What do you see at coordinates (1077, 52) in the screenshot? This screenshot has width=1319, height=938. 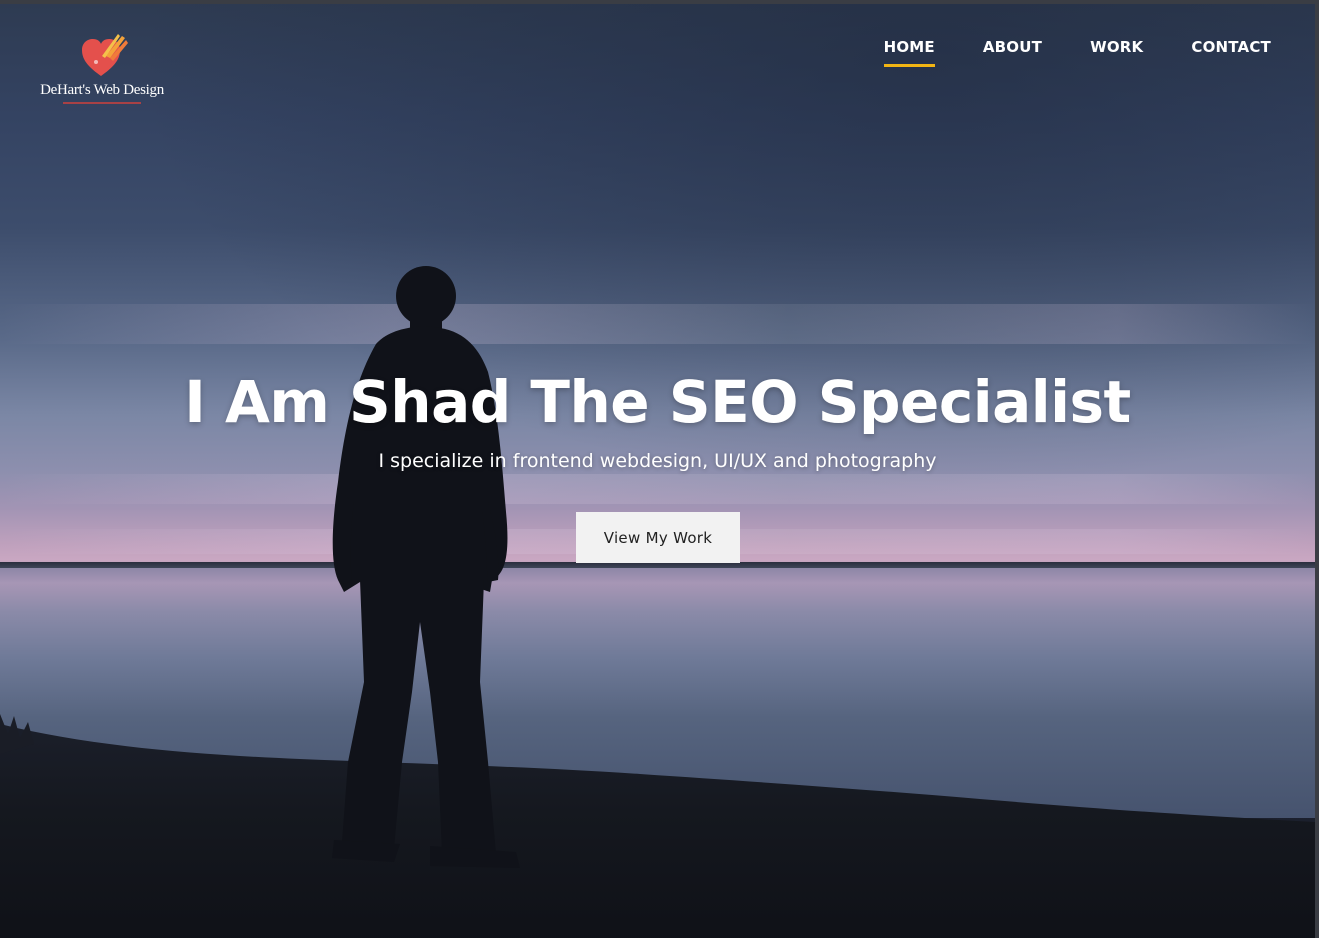 I see `main-nav: HOME ABOUT WORK CONTACT` at bounding box center [1077, 52].